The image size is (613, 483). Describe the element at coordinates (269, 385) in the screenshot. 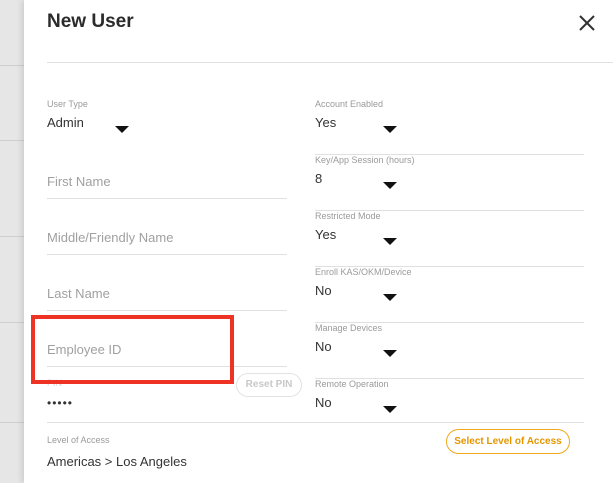

I see `reset-pin-button: Reset PIN` at that location.